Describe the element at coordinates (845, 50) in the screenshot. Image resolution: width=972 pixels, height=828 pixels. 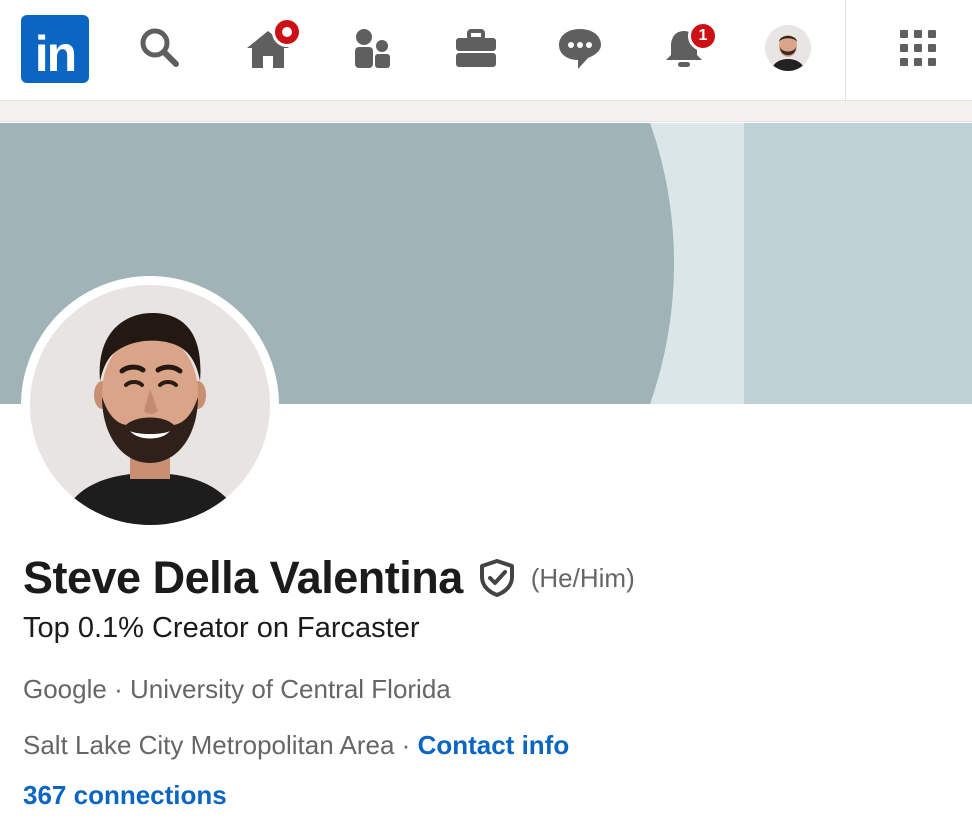
I see `nav-divider` at that location.